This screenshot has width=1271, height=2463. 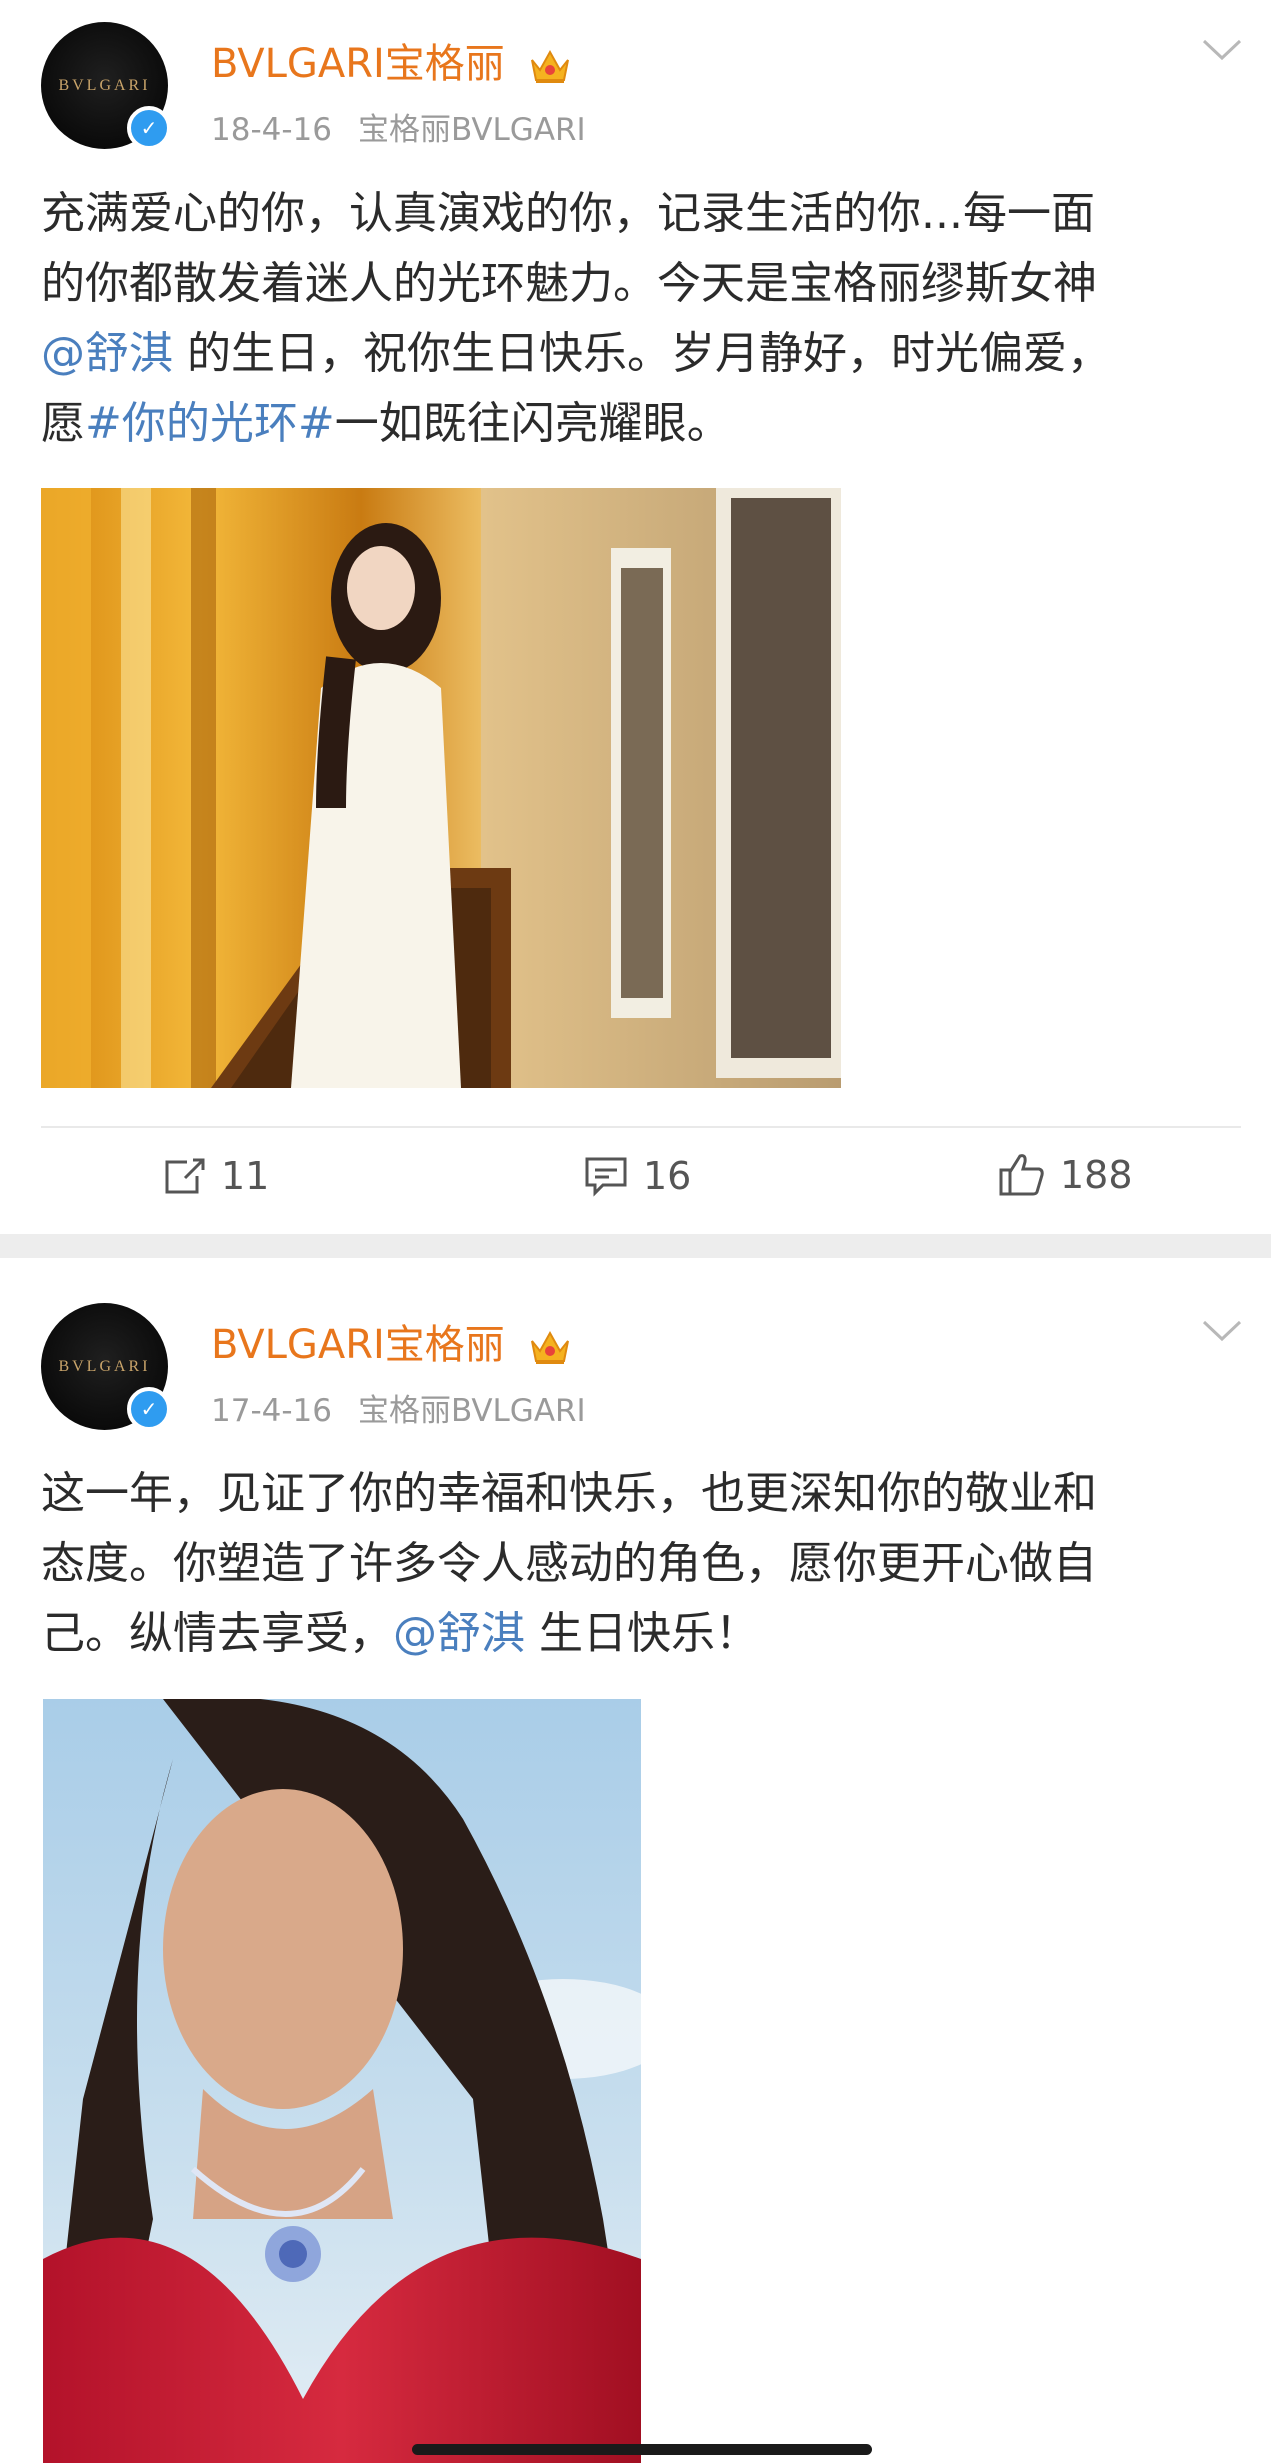 I want to click on post-text-segment: 己。纵情去享受，, so click(x=217, y=1633).